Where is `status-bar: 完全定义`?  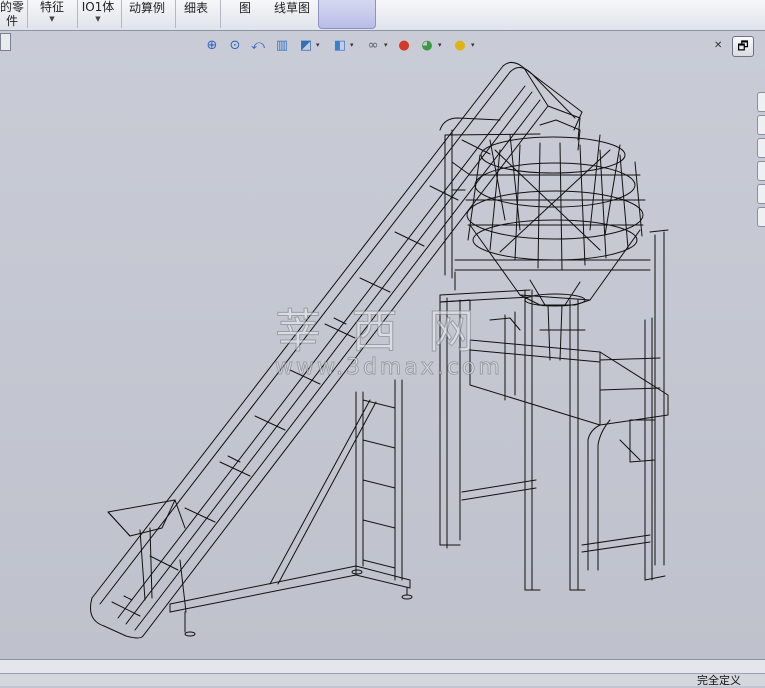 status-bar: 完全定义 is located at coordinates (382, 680).